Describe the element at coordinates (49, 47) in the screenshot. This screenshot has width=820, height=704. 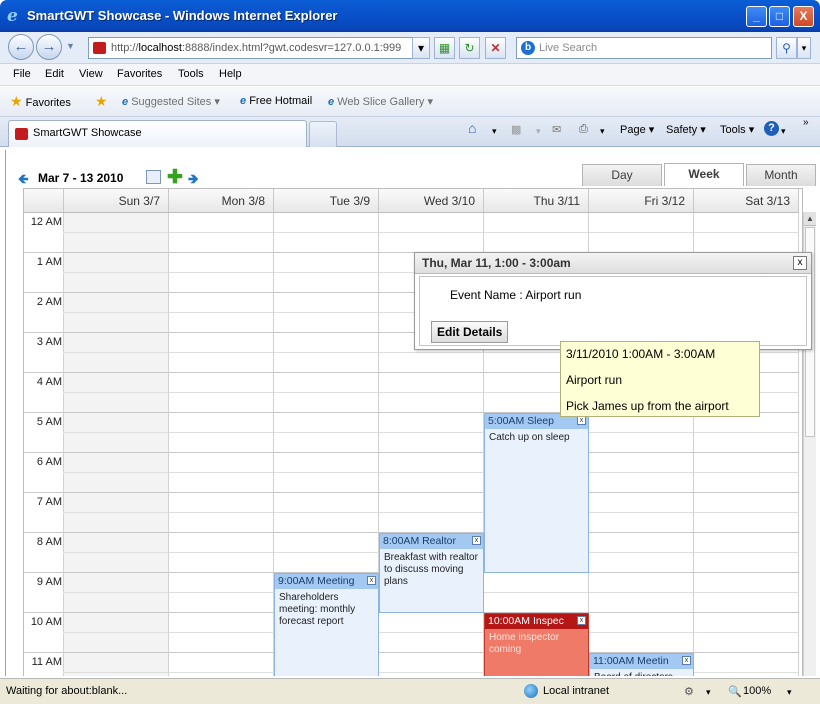
I see `forward-button: →` at that location.